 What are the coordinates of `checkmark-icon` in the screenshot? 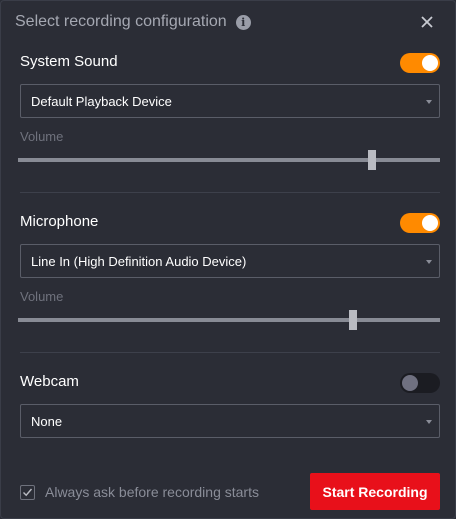 It's located at (28, 492).